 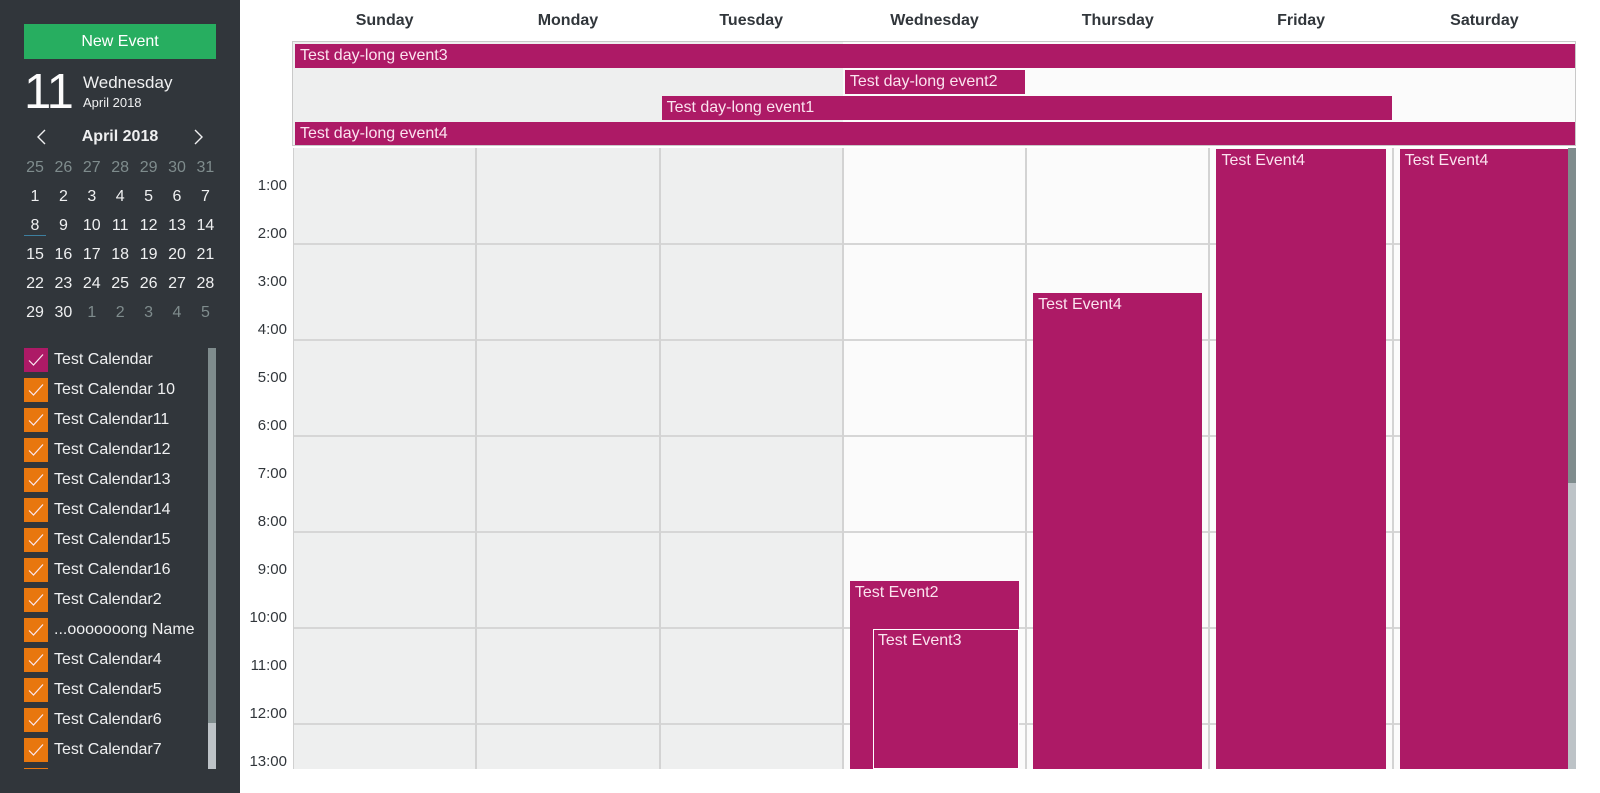 I want to click on calendar-list-item: Test Calendar, so click(x=115, y=360).